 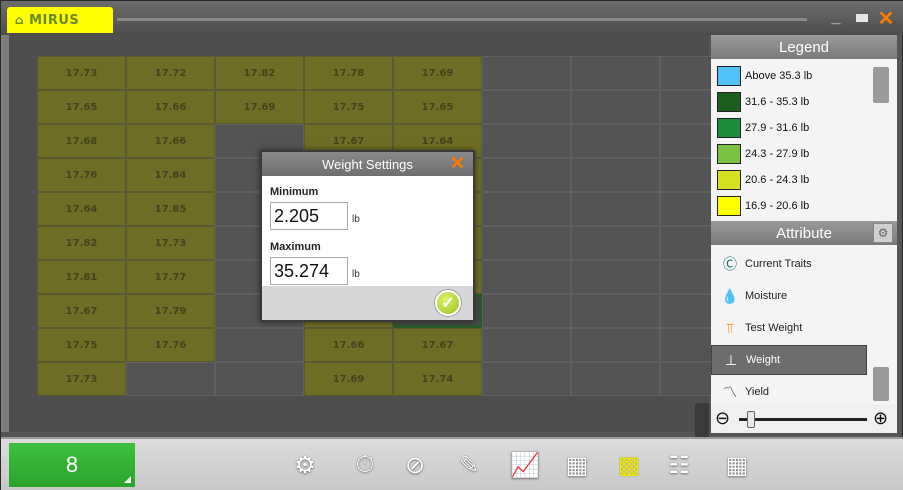 I want to click on confirm-button: ✓, so click(x=448, y=303).